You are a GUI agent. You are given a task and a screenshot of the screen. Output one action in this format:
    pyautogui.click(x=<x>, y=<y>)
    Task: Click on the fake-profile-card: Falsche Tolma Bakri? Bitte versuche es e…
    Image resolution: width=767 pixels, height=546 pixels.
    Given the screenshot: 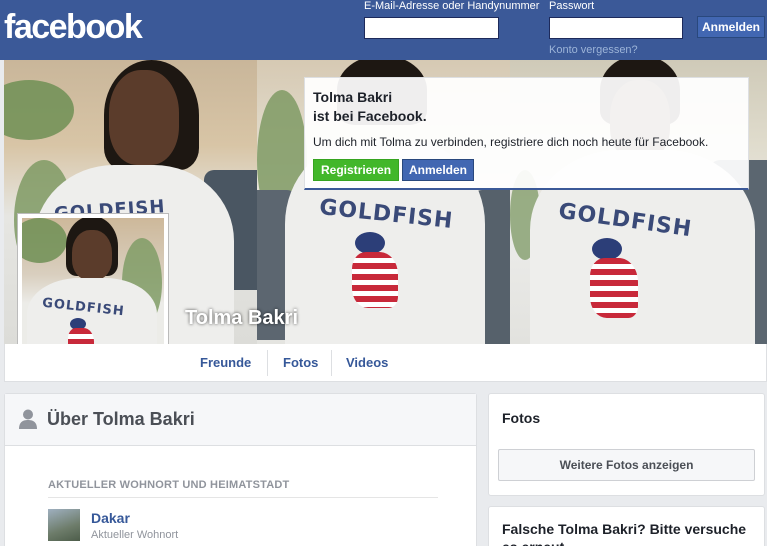 What is the action you would take?
    pyautogui.click(x=626, y=526)
    